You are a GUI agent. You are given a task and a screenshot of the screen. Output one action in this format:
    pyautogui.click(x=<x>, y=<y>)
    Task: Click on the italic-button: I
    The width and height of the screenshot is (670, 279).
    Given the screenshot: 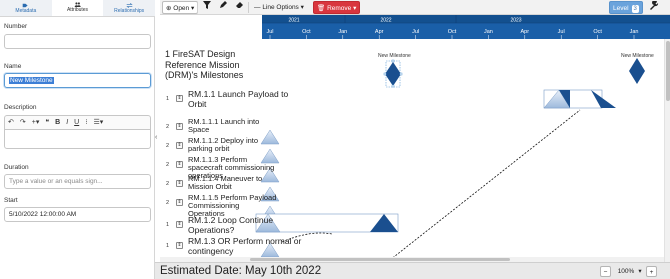 What is the action you would take?
    pyautogui.click(x=67, y=122)
    